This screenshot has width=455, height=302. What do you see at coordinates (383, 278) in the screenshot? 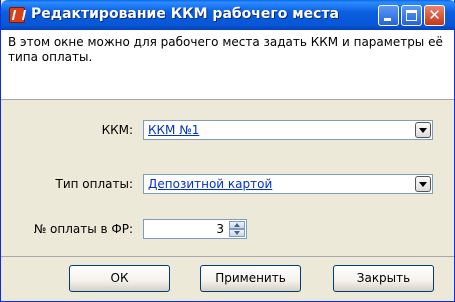
I see `close-button: Закрыть` at bounding box center [383, 278].